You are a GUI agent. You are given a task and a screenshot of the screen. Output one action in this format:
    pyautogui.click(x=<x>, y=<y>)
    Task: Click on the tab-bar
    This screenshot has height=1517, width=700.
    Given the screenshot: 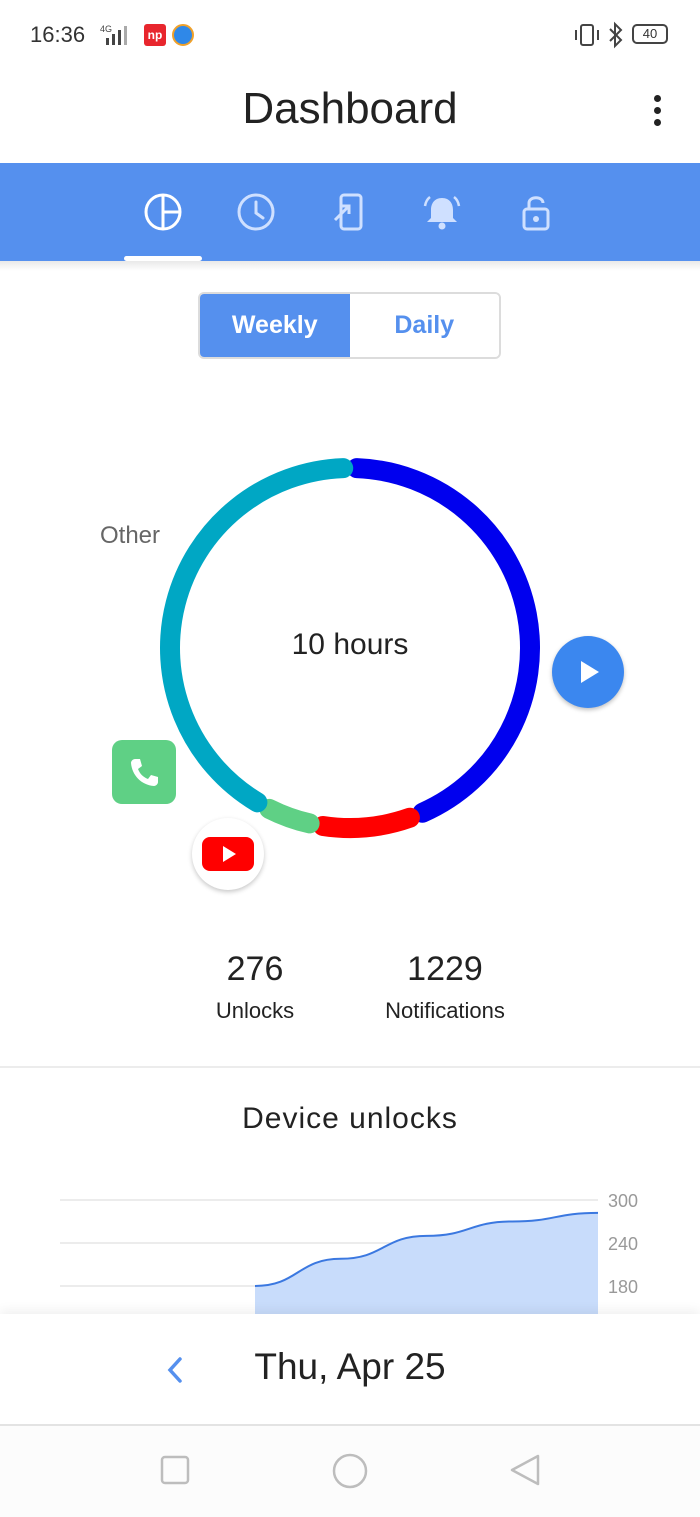 What is the action you would take?
    pyautogui.click(x=350, y=212)
    